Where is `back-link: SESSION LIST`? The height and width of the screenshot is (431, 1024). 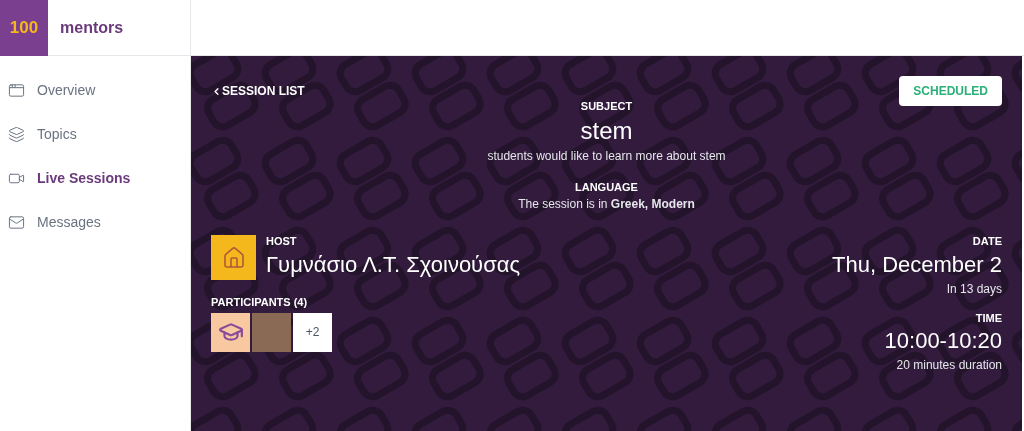
back-link: SESSION LIST is located at coordinates (258, 91).